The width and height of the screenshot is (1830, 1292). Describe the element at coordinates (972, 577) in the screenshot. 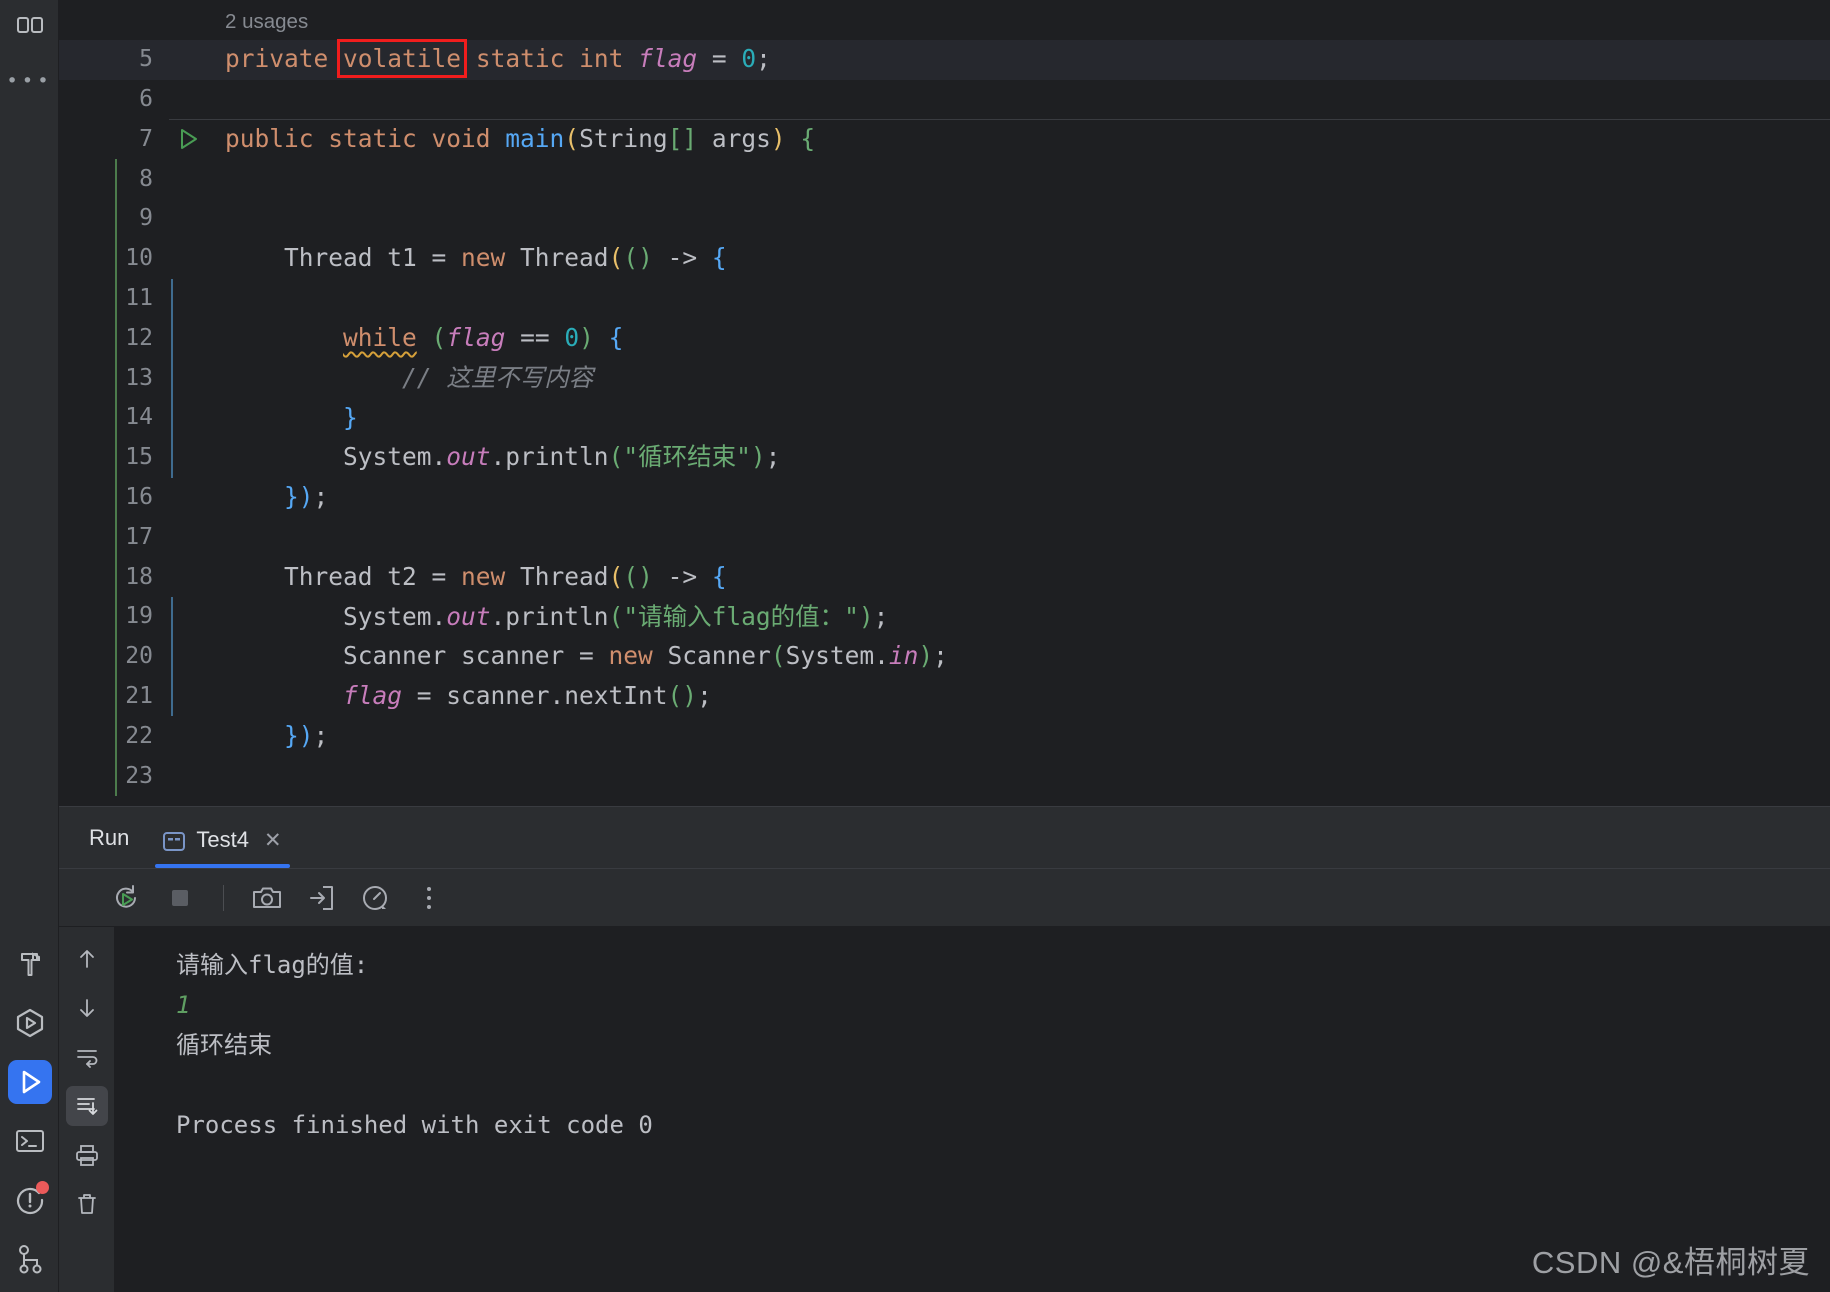

I see `code-line-18: Thread t2 = new Thread(() -> {` at that location.